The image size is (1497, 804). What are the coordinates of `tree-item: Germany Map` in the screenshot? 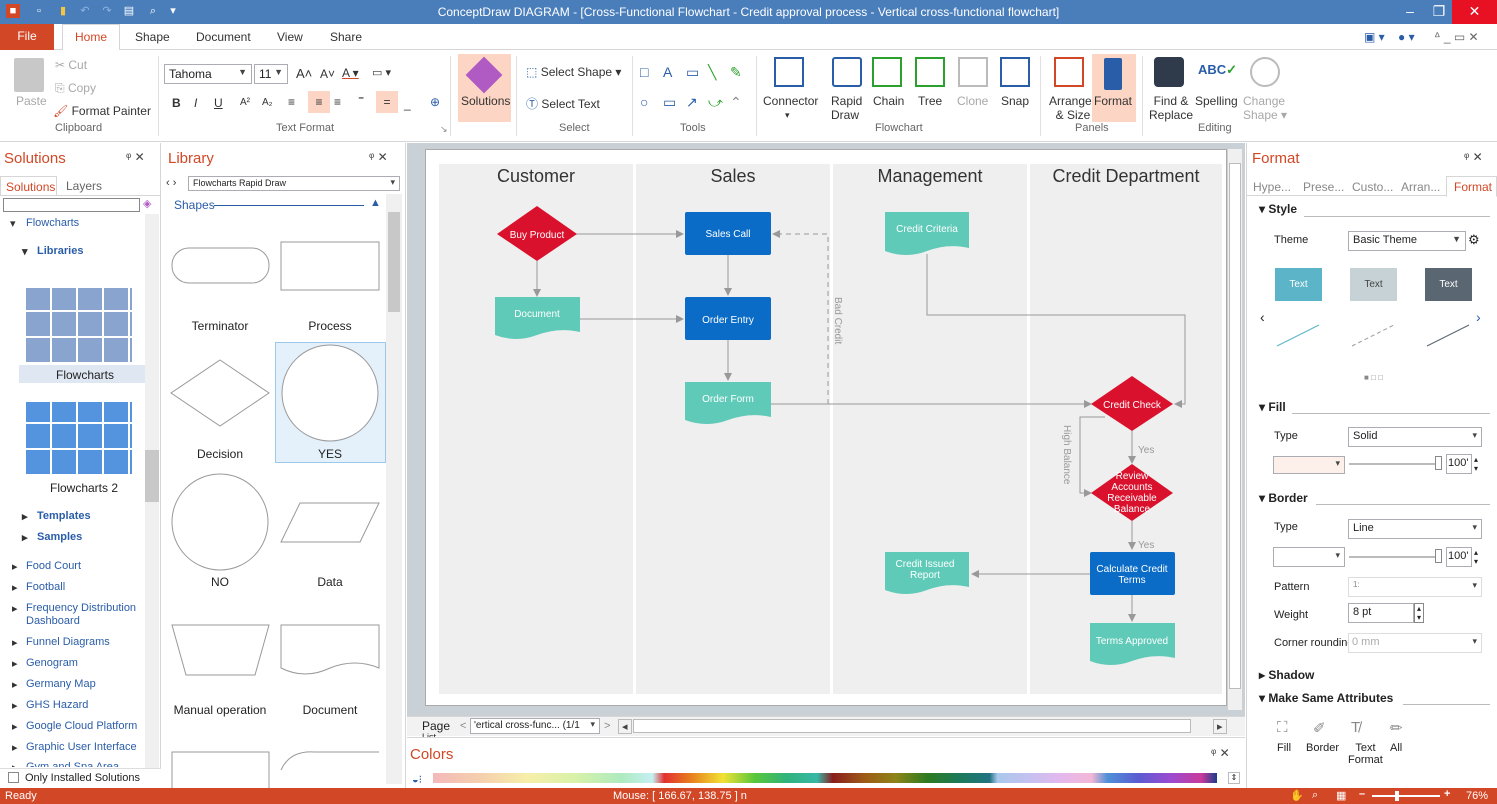 It's located at (61, 684).